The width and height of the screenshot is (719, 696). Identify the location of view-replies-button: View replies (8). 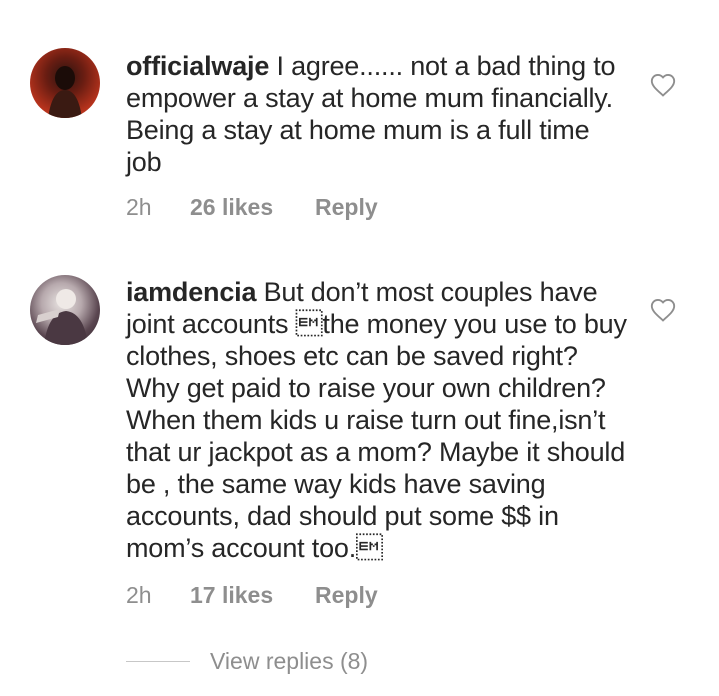
(247, 661).